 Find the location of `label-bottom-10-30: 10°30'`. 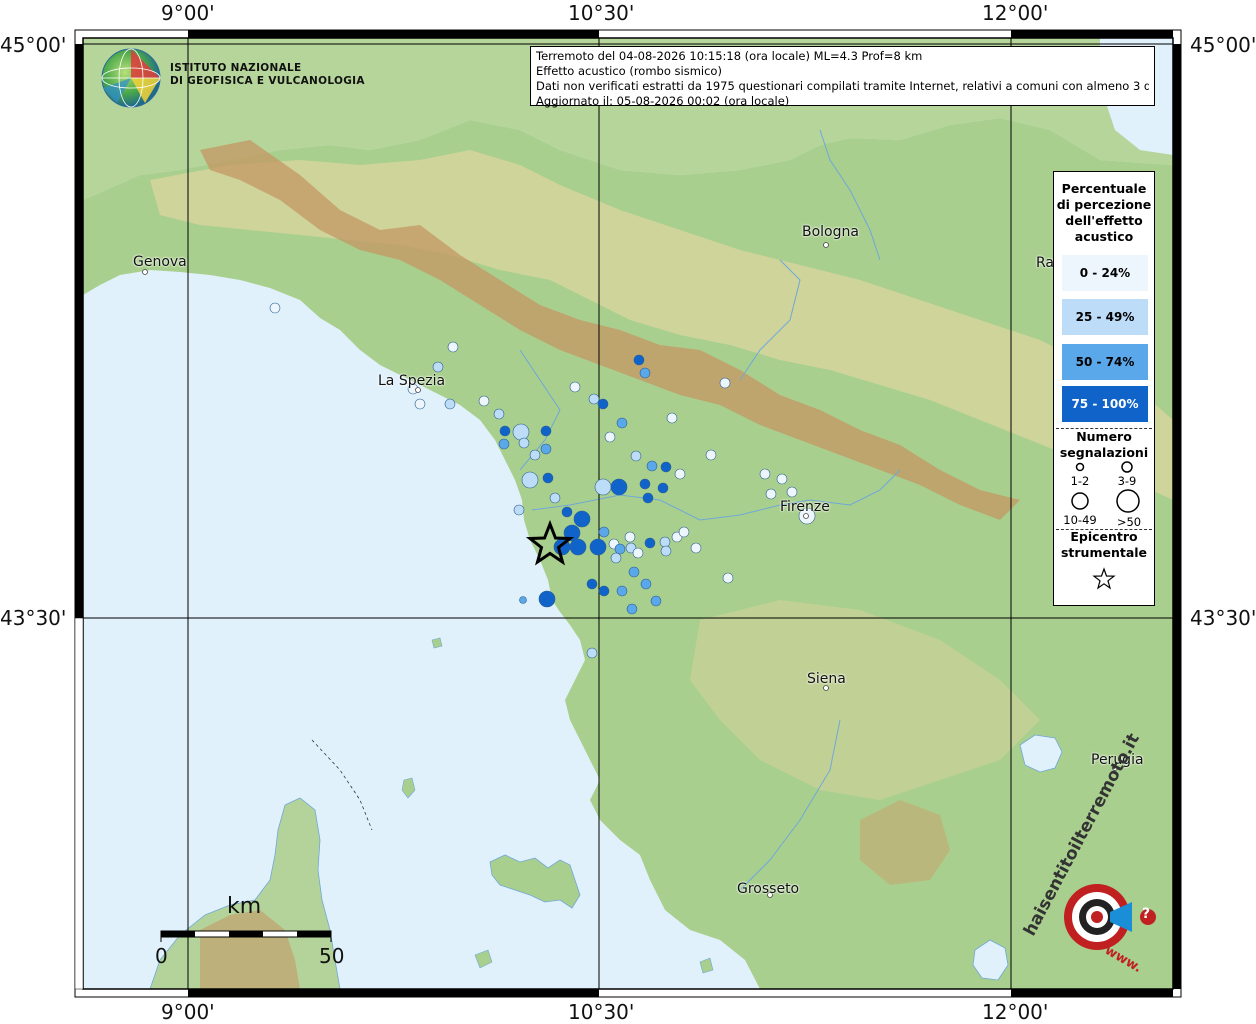

label-bottom-10-30: 10°30' is located at coordinates (601, 1012).